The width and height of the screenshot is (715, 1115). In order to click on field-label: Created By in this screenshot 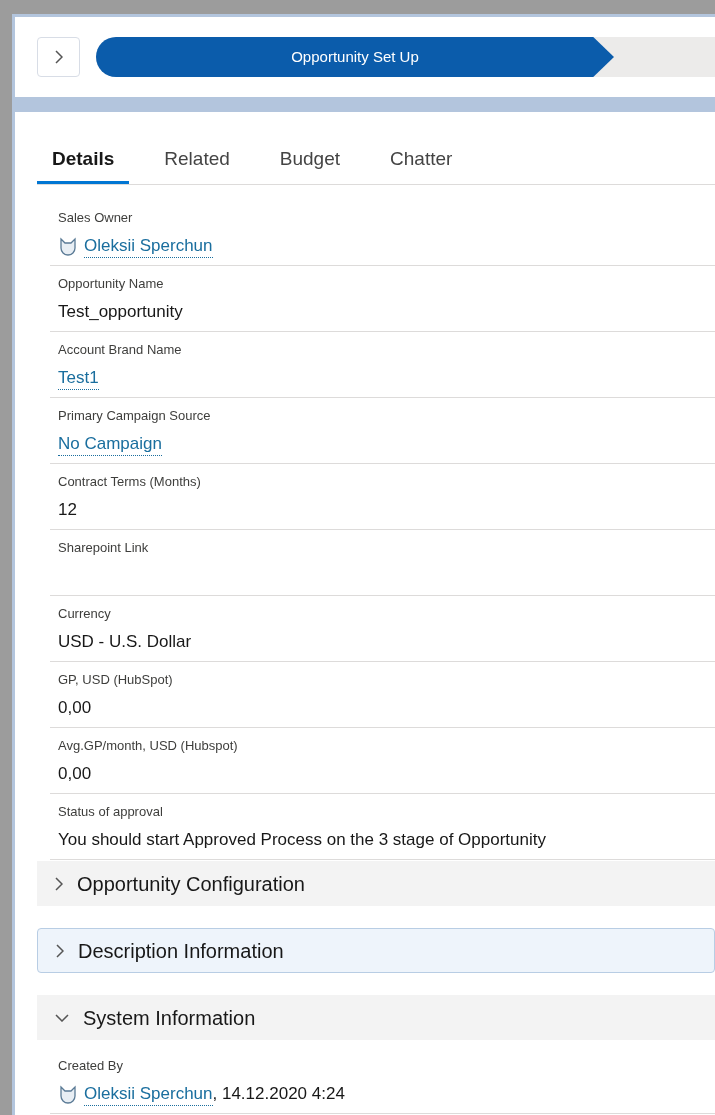, I will do `click(91, 1066)`.